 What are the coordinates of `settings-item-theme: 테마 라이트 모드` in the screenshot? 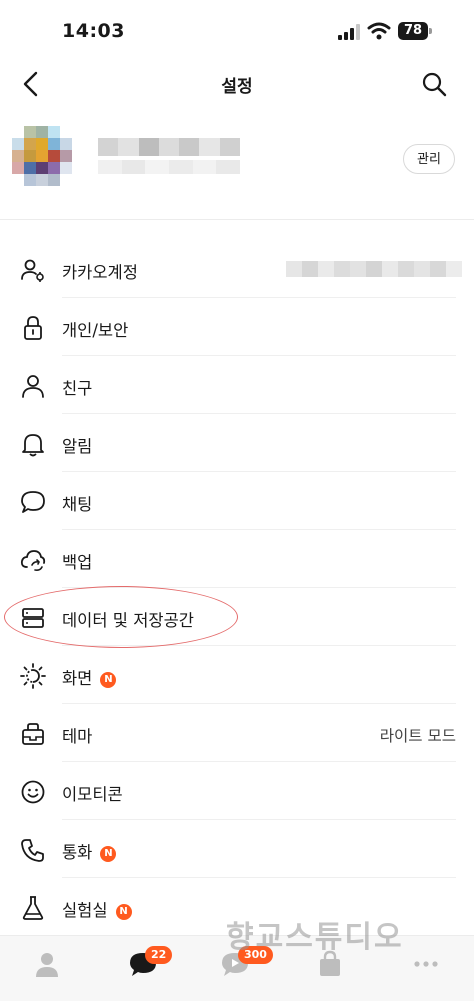 It's located at (237, 733).